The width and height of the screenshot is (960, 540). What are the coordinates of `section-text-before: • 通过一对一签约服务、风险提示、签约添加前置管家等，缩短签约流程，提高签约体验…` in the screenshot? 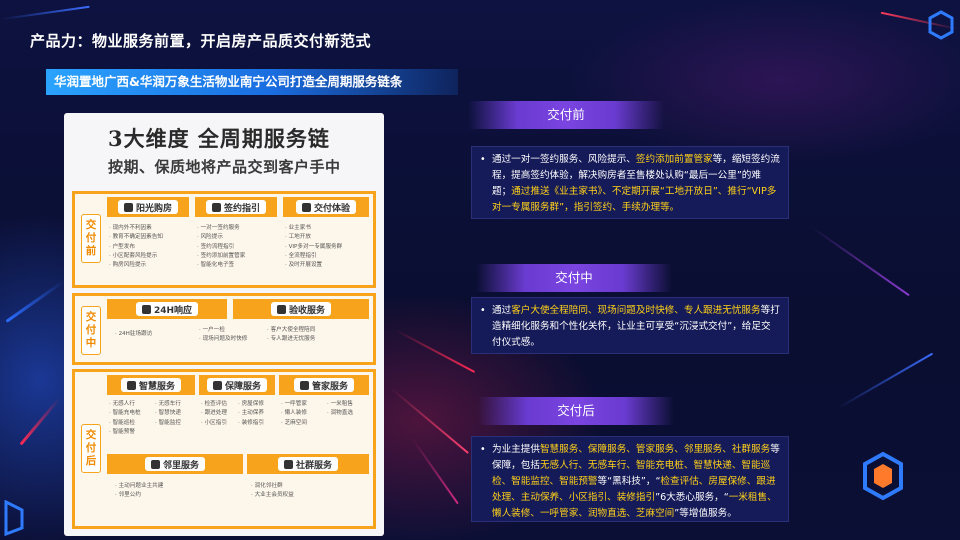 It's located at (630, 182).